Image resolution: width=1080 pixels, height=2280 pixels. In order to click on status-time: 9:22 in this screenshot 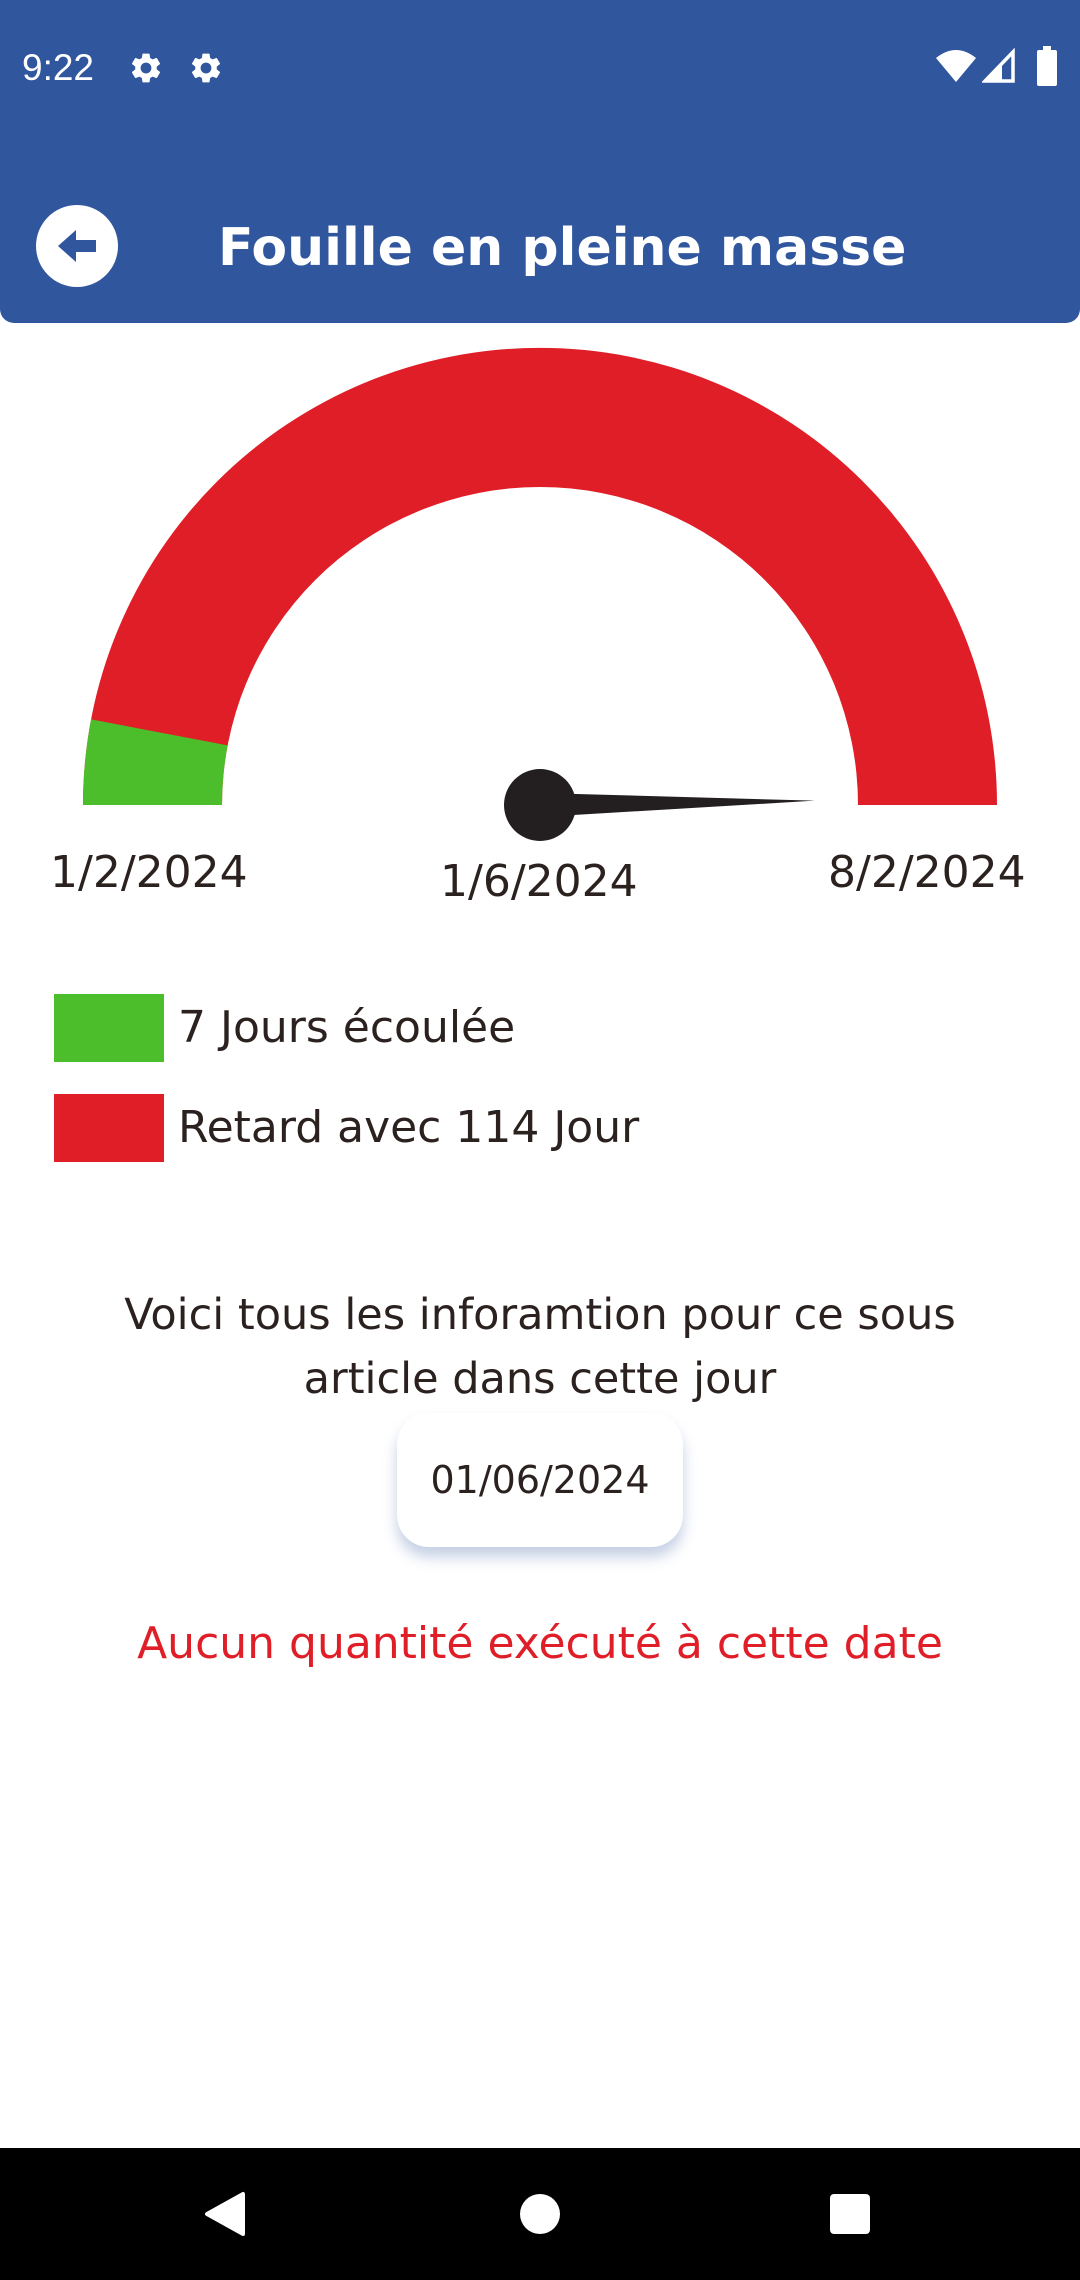, I will do `click(58, 67)`.